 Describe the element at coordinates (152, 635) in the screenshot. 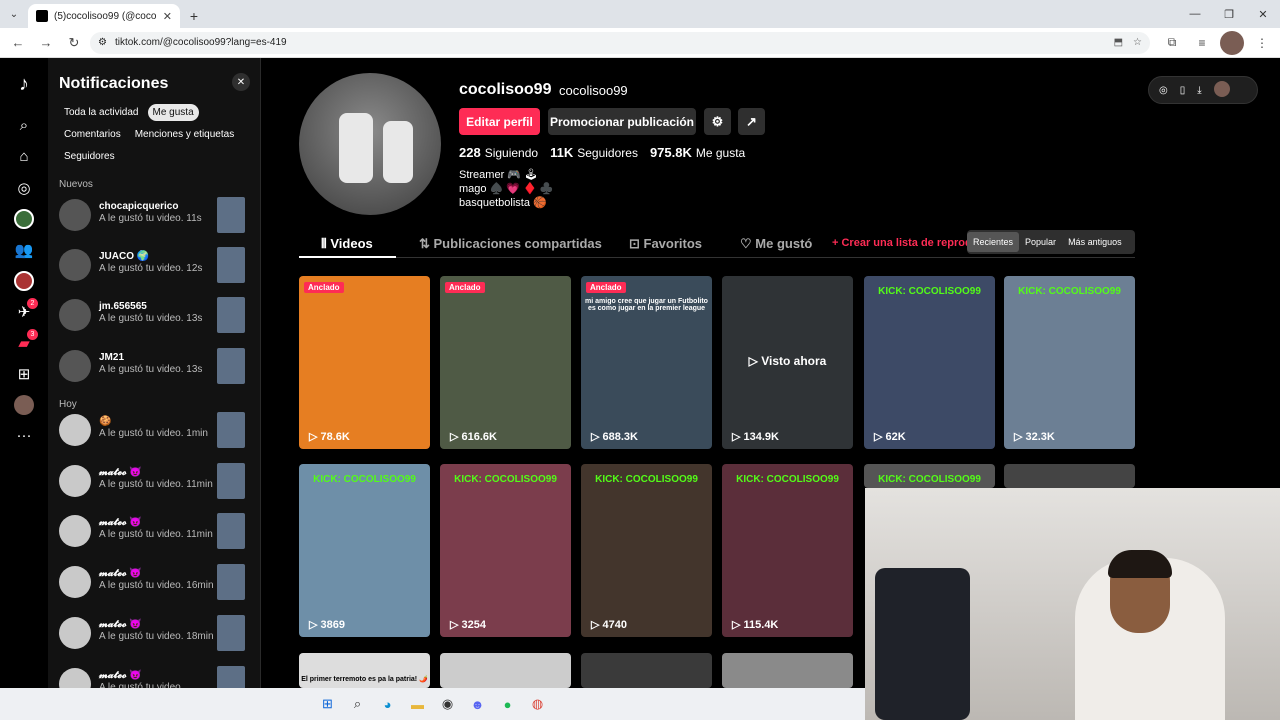

I see `notification-item: 𝓶𝓪𝓽𝓮𝓸 😈 A le gustó tu video. 18min` at that location.